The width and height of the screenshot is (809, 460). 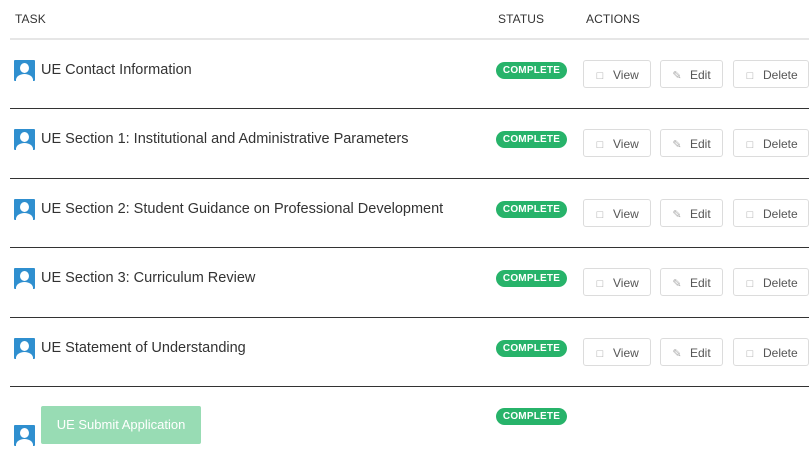 What do you see at coordinates (116, 70) in the screenshot?
I see `task-name: UE Contact Information` at bounding box center [116, 70].